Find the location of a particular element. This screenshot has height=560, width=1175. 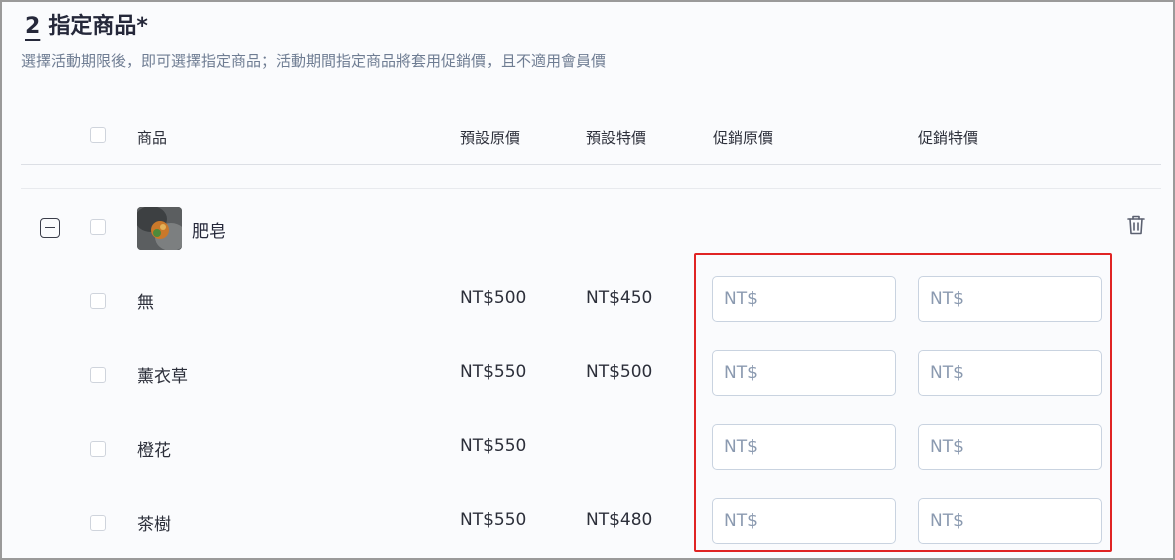

header-default-price: 預設原價 is located at coordinates (490, 138).